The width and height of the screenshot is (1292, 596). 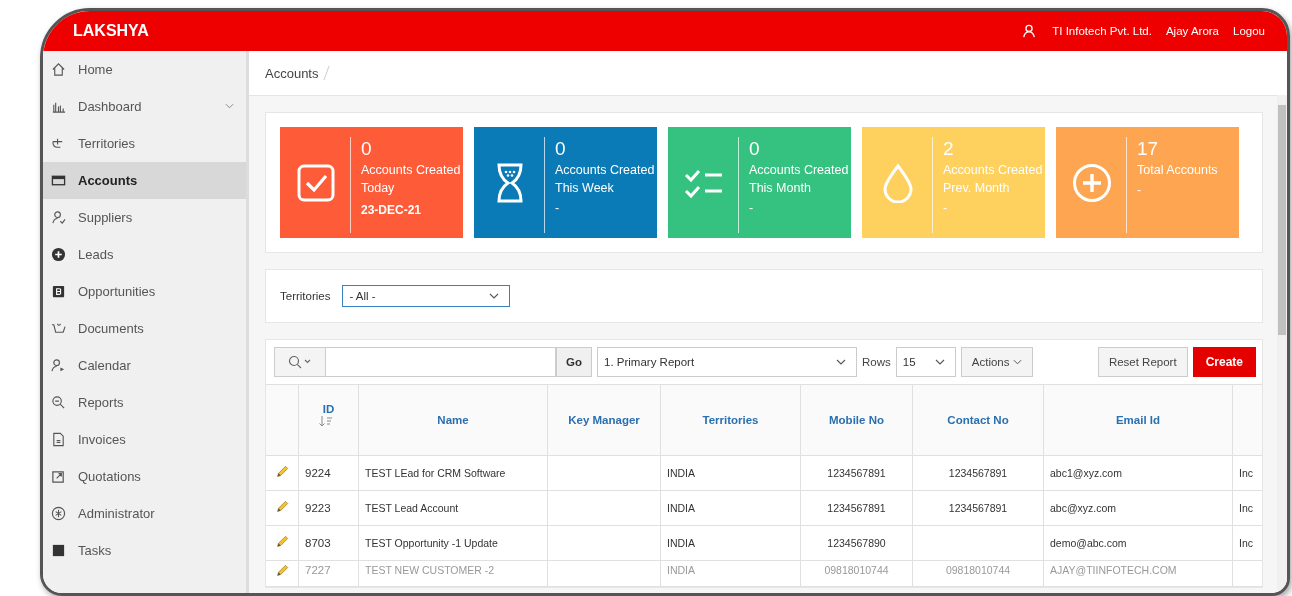 I want to click on reset-report-button: Reset Report, so click(x=1142, y=362).